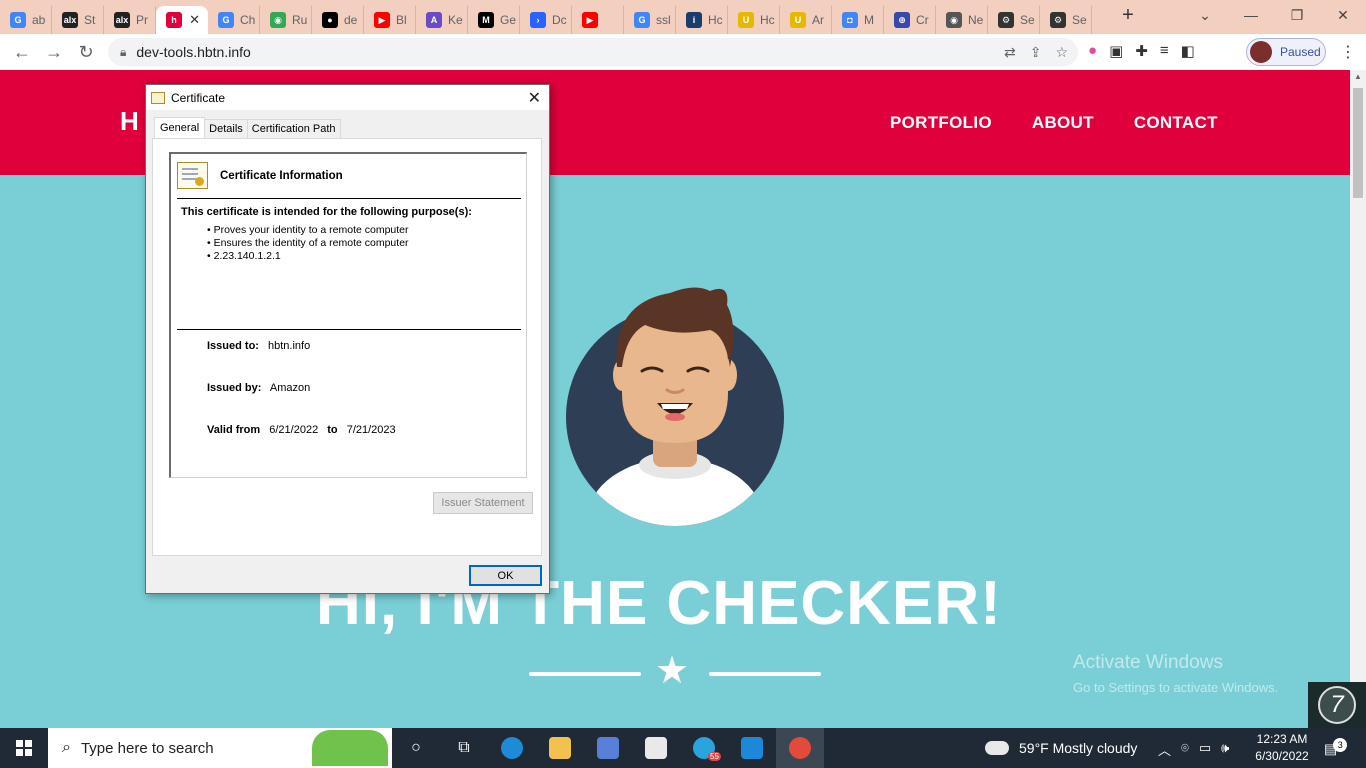 This screenshot has height=768, width=1366. I want to click on lock-icon: 🔒︎, so click(123, 52).